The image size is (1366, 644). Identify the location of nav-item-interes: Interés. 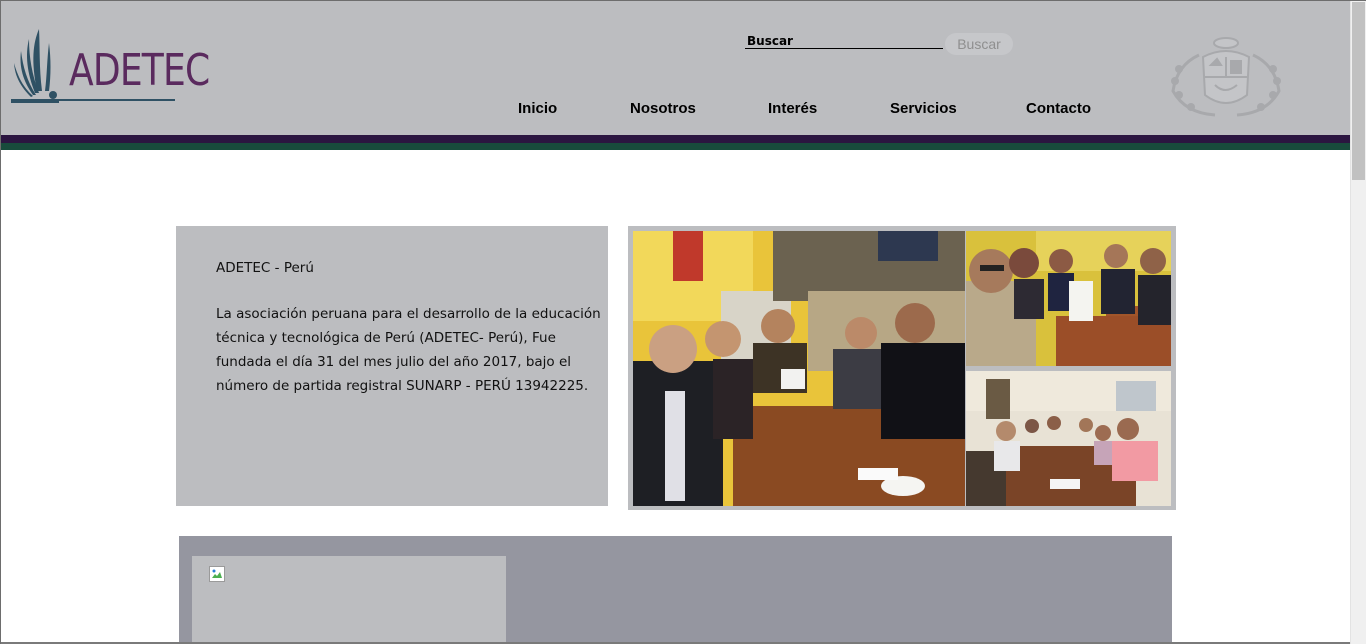
(792, 108).